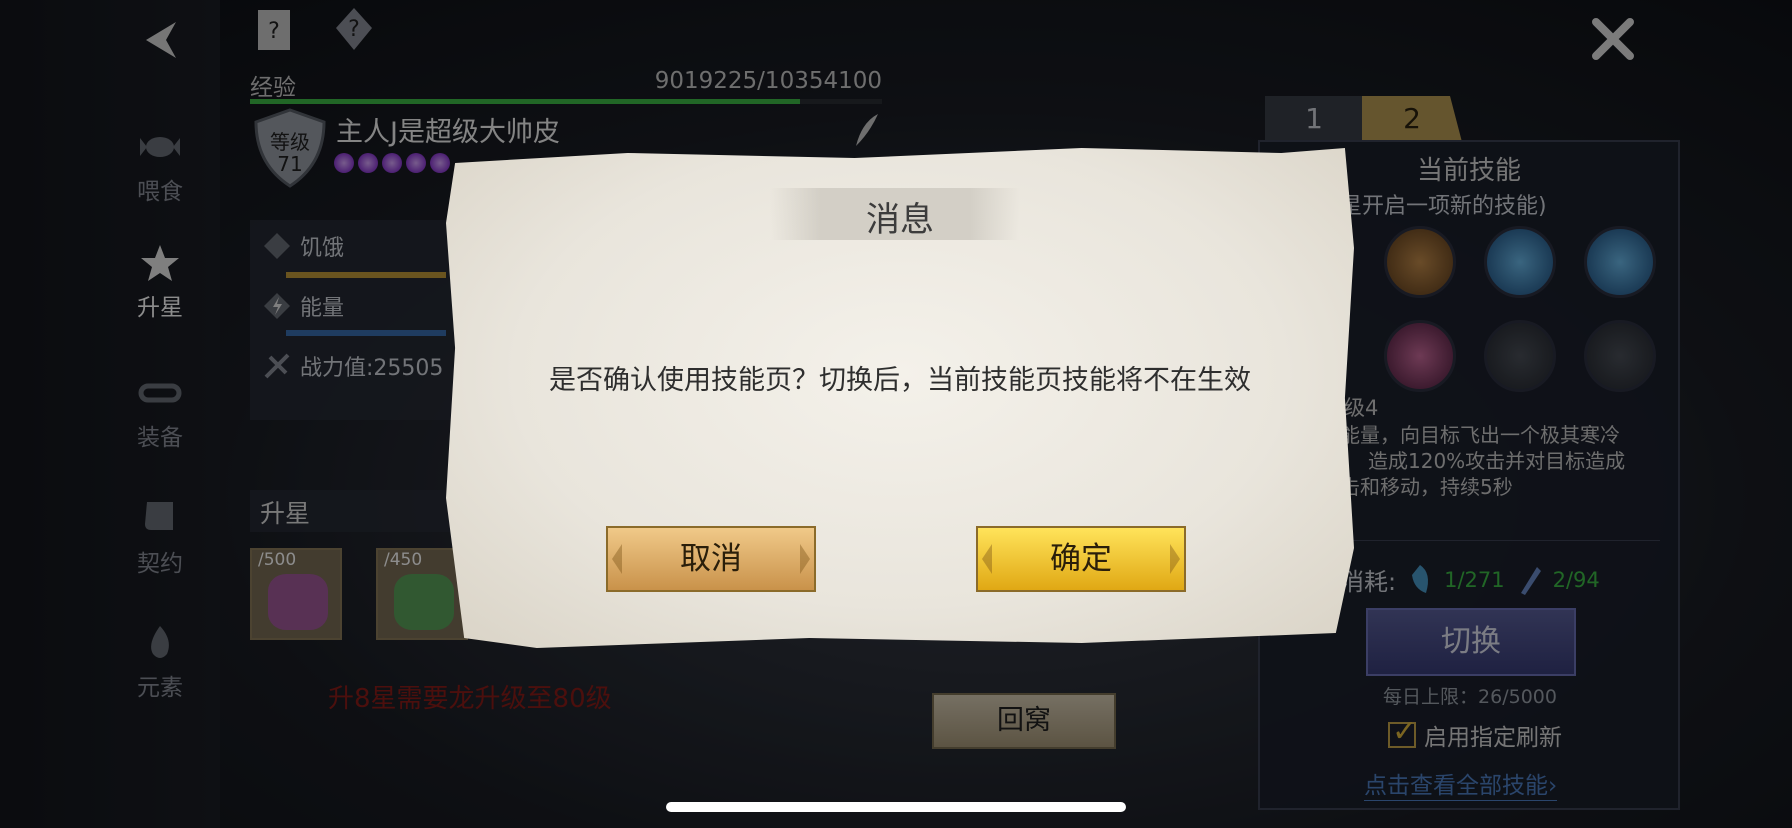 This screenshot has height=828, width=1792. What do you see at coordinates (900, 220) in the screenshot?
I see `dialog-title: 消息` at bounding box center [900, 220].